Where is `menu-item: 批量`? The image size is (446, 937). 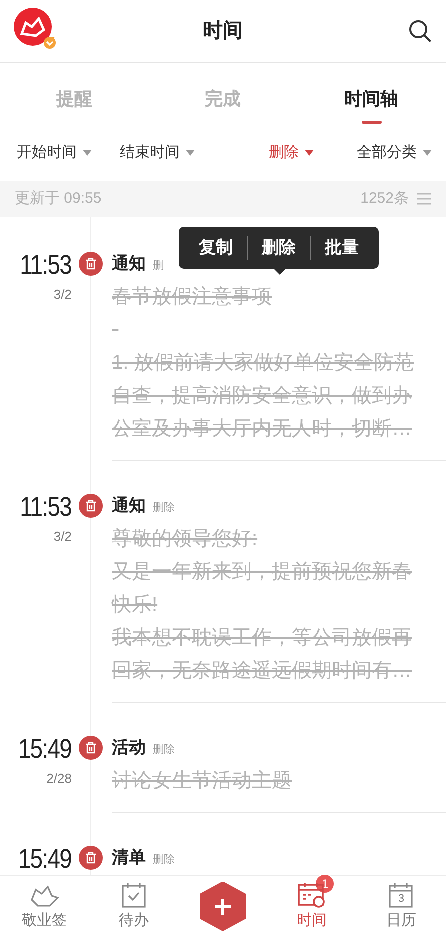
menu-item: 批量 is located at coordinates (342, 248).